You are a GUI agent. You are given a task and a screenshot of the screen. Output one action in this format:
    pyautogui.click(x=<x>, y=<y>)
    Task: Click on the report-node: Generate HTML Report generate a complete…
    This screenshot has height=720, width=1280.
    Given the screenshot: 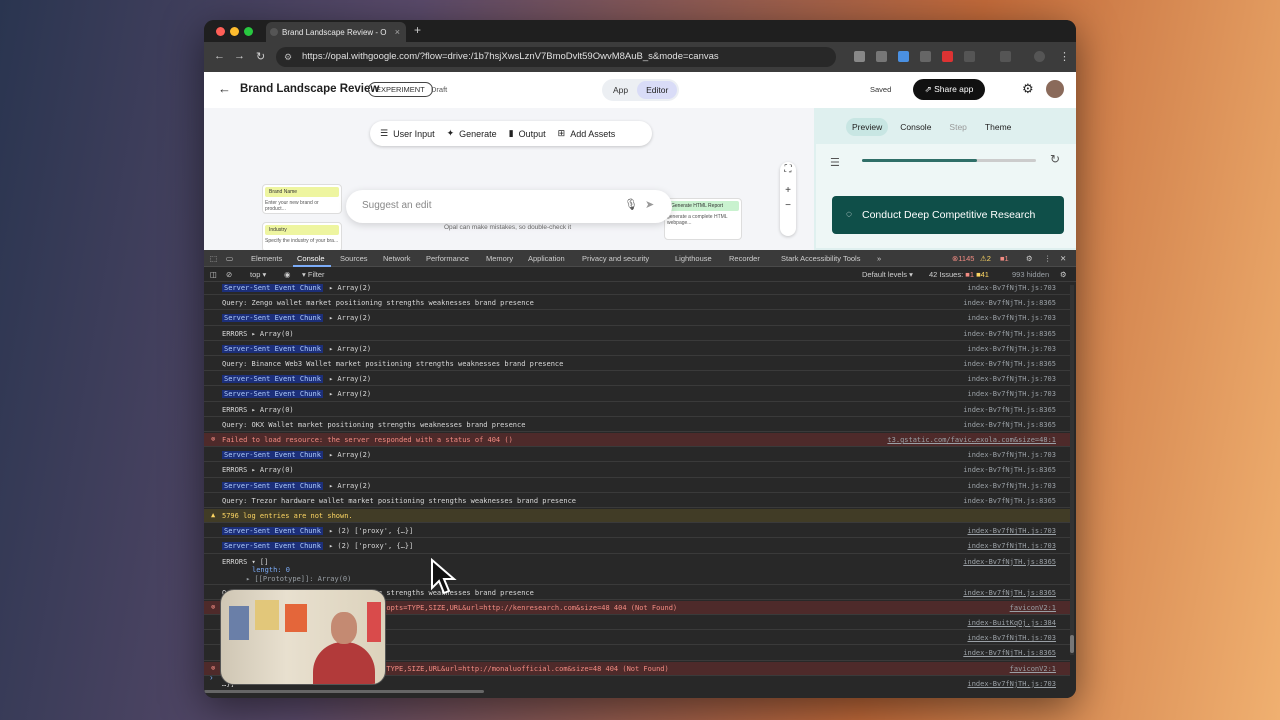 What is the action you would take?
    pyautogui.click(x=703, y=219)
    